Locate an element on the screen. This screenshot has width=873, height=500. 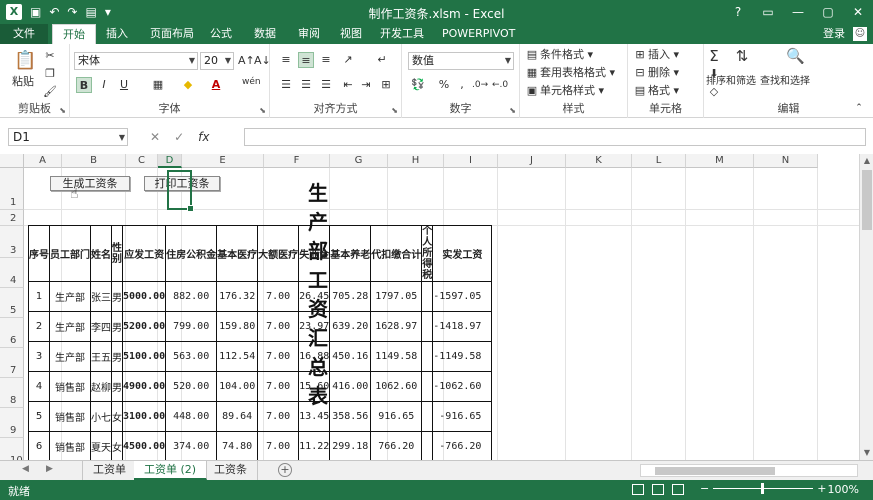
sort-filter-icon: ⇅ is located at coordinates (742, 56).